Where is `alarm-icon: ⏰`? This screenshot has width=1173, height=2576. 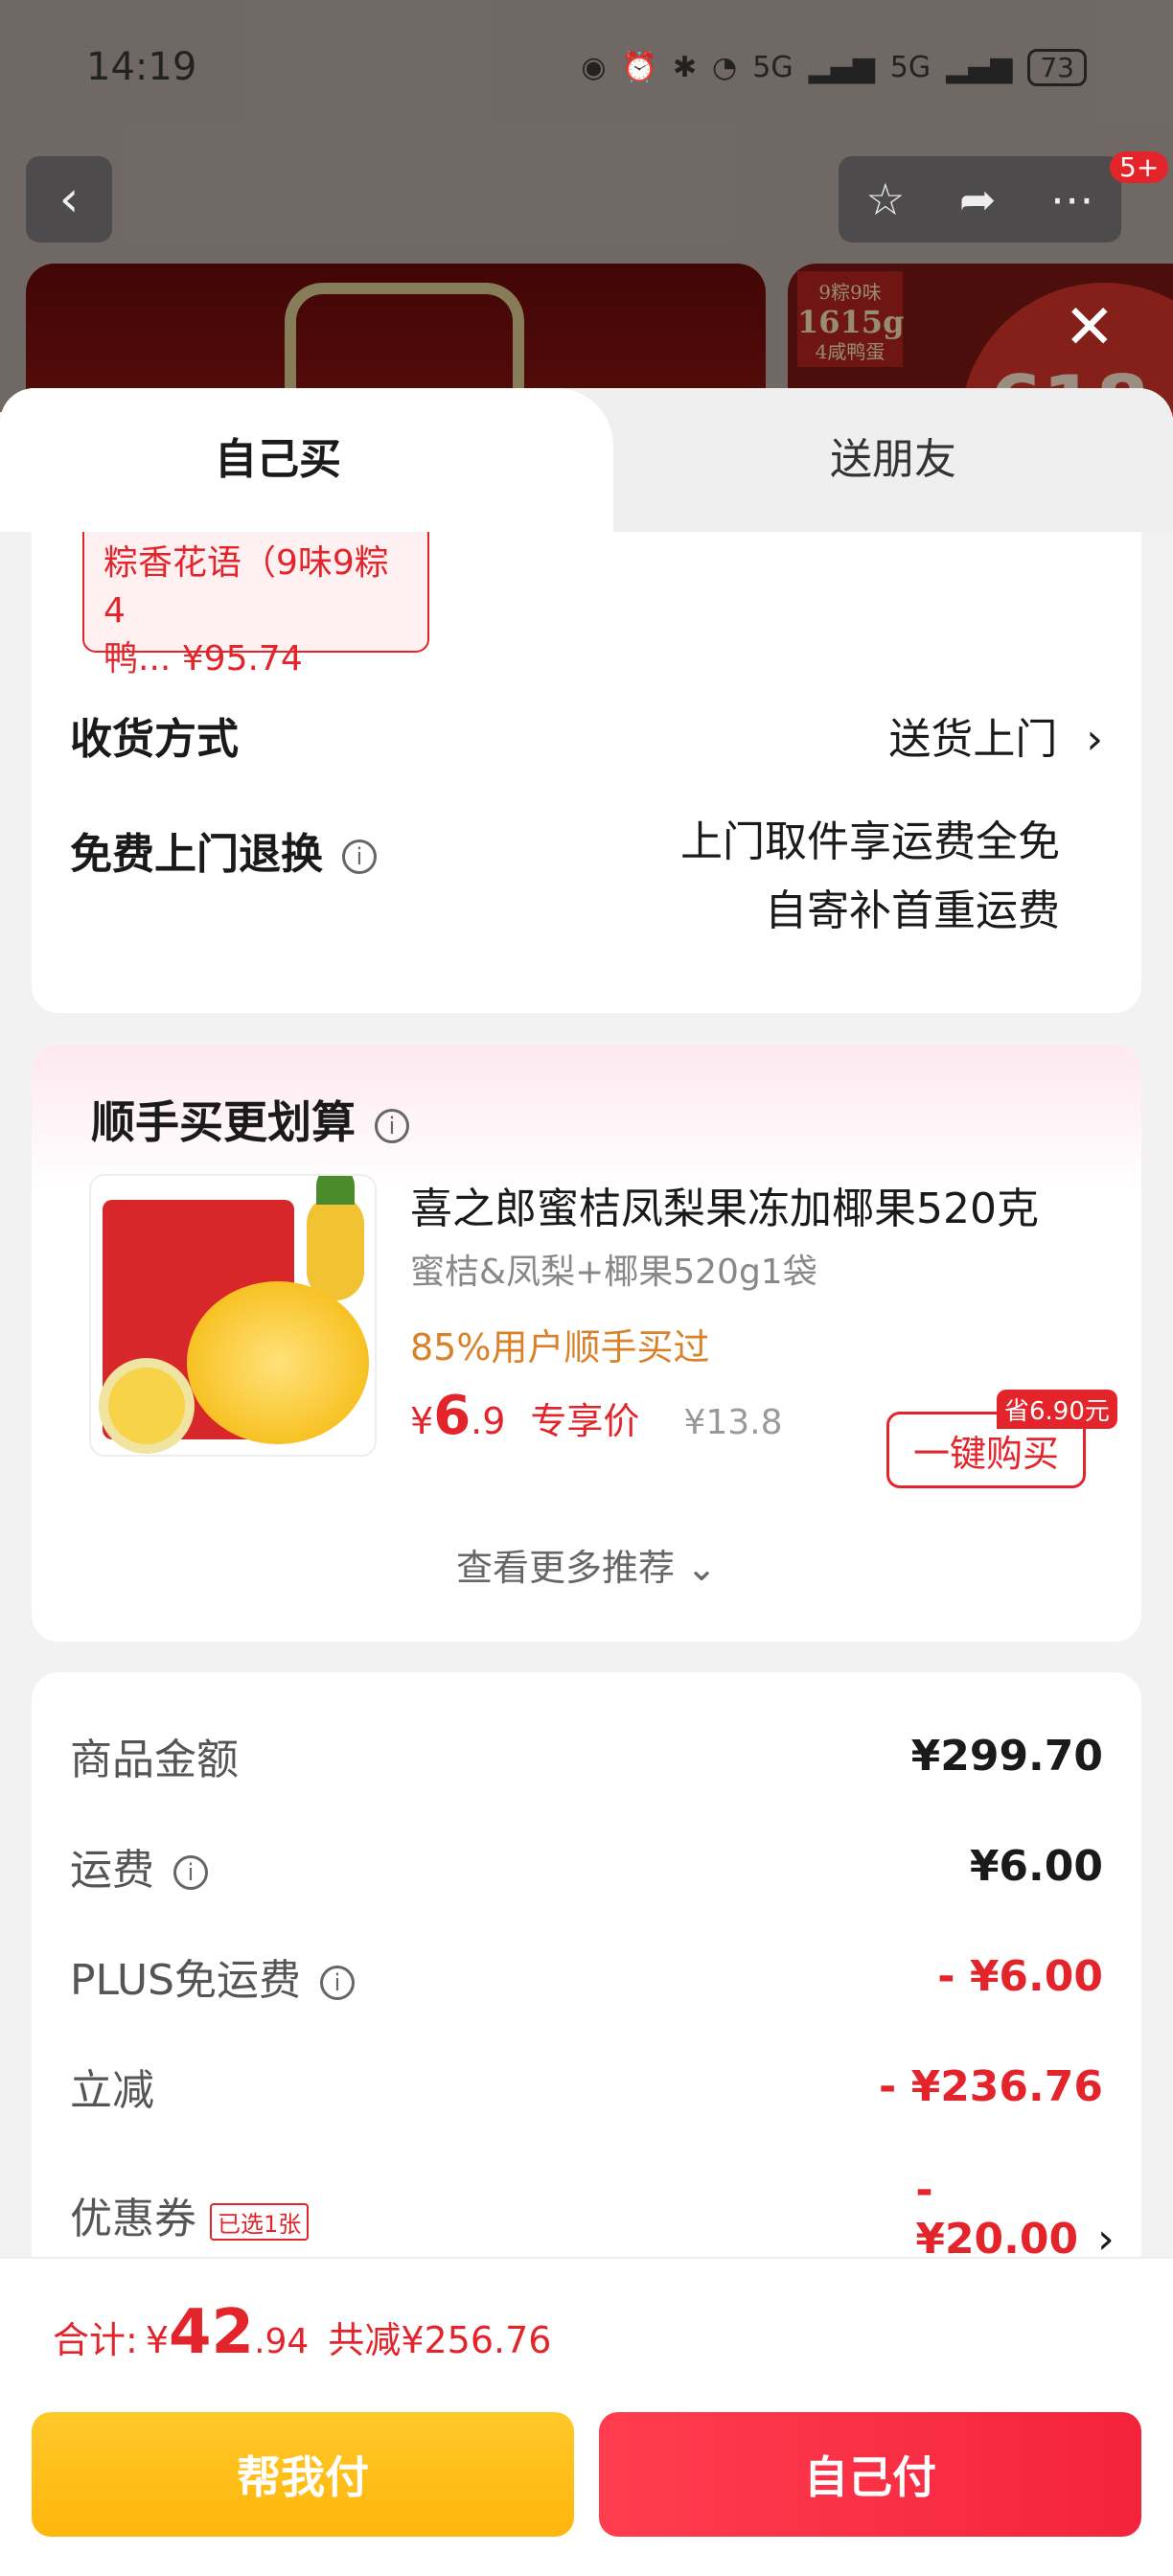
alarm-icon: ⏰ is located at coordinates (639, 67).